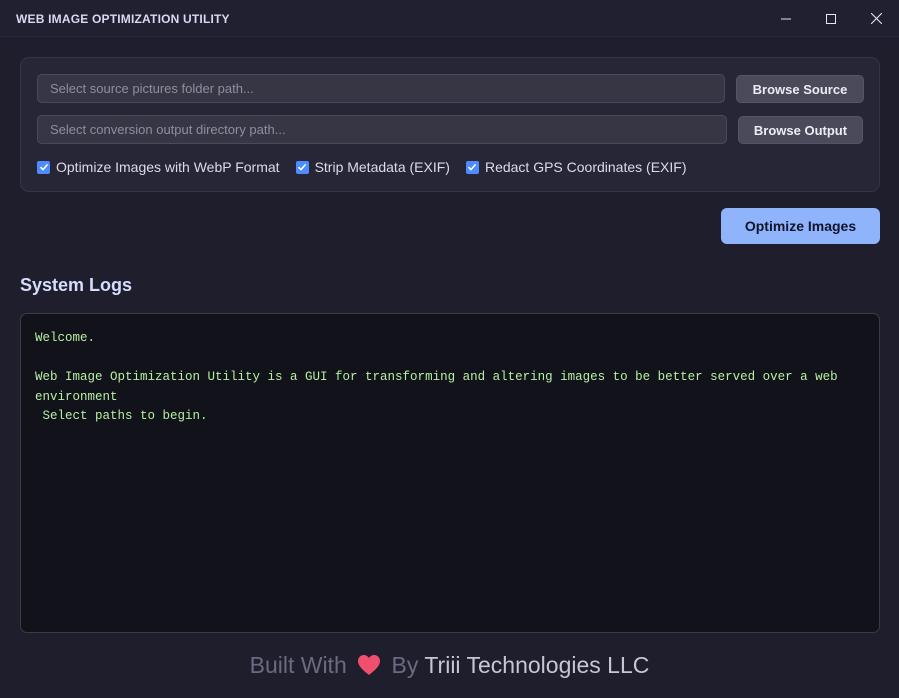  I want to click on redact-gps-label: Redact GPS Coordinates (EXIF), so click(585, 167).